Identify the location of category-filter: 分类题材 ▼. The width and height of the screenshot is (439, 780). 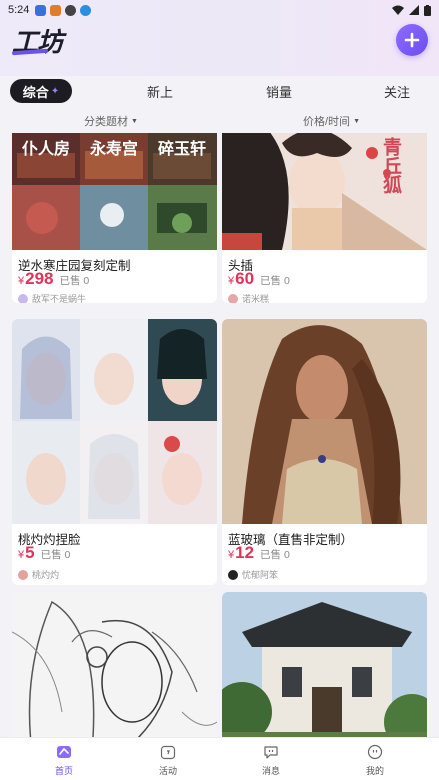
(111, 121).